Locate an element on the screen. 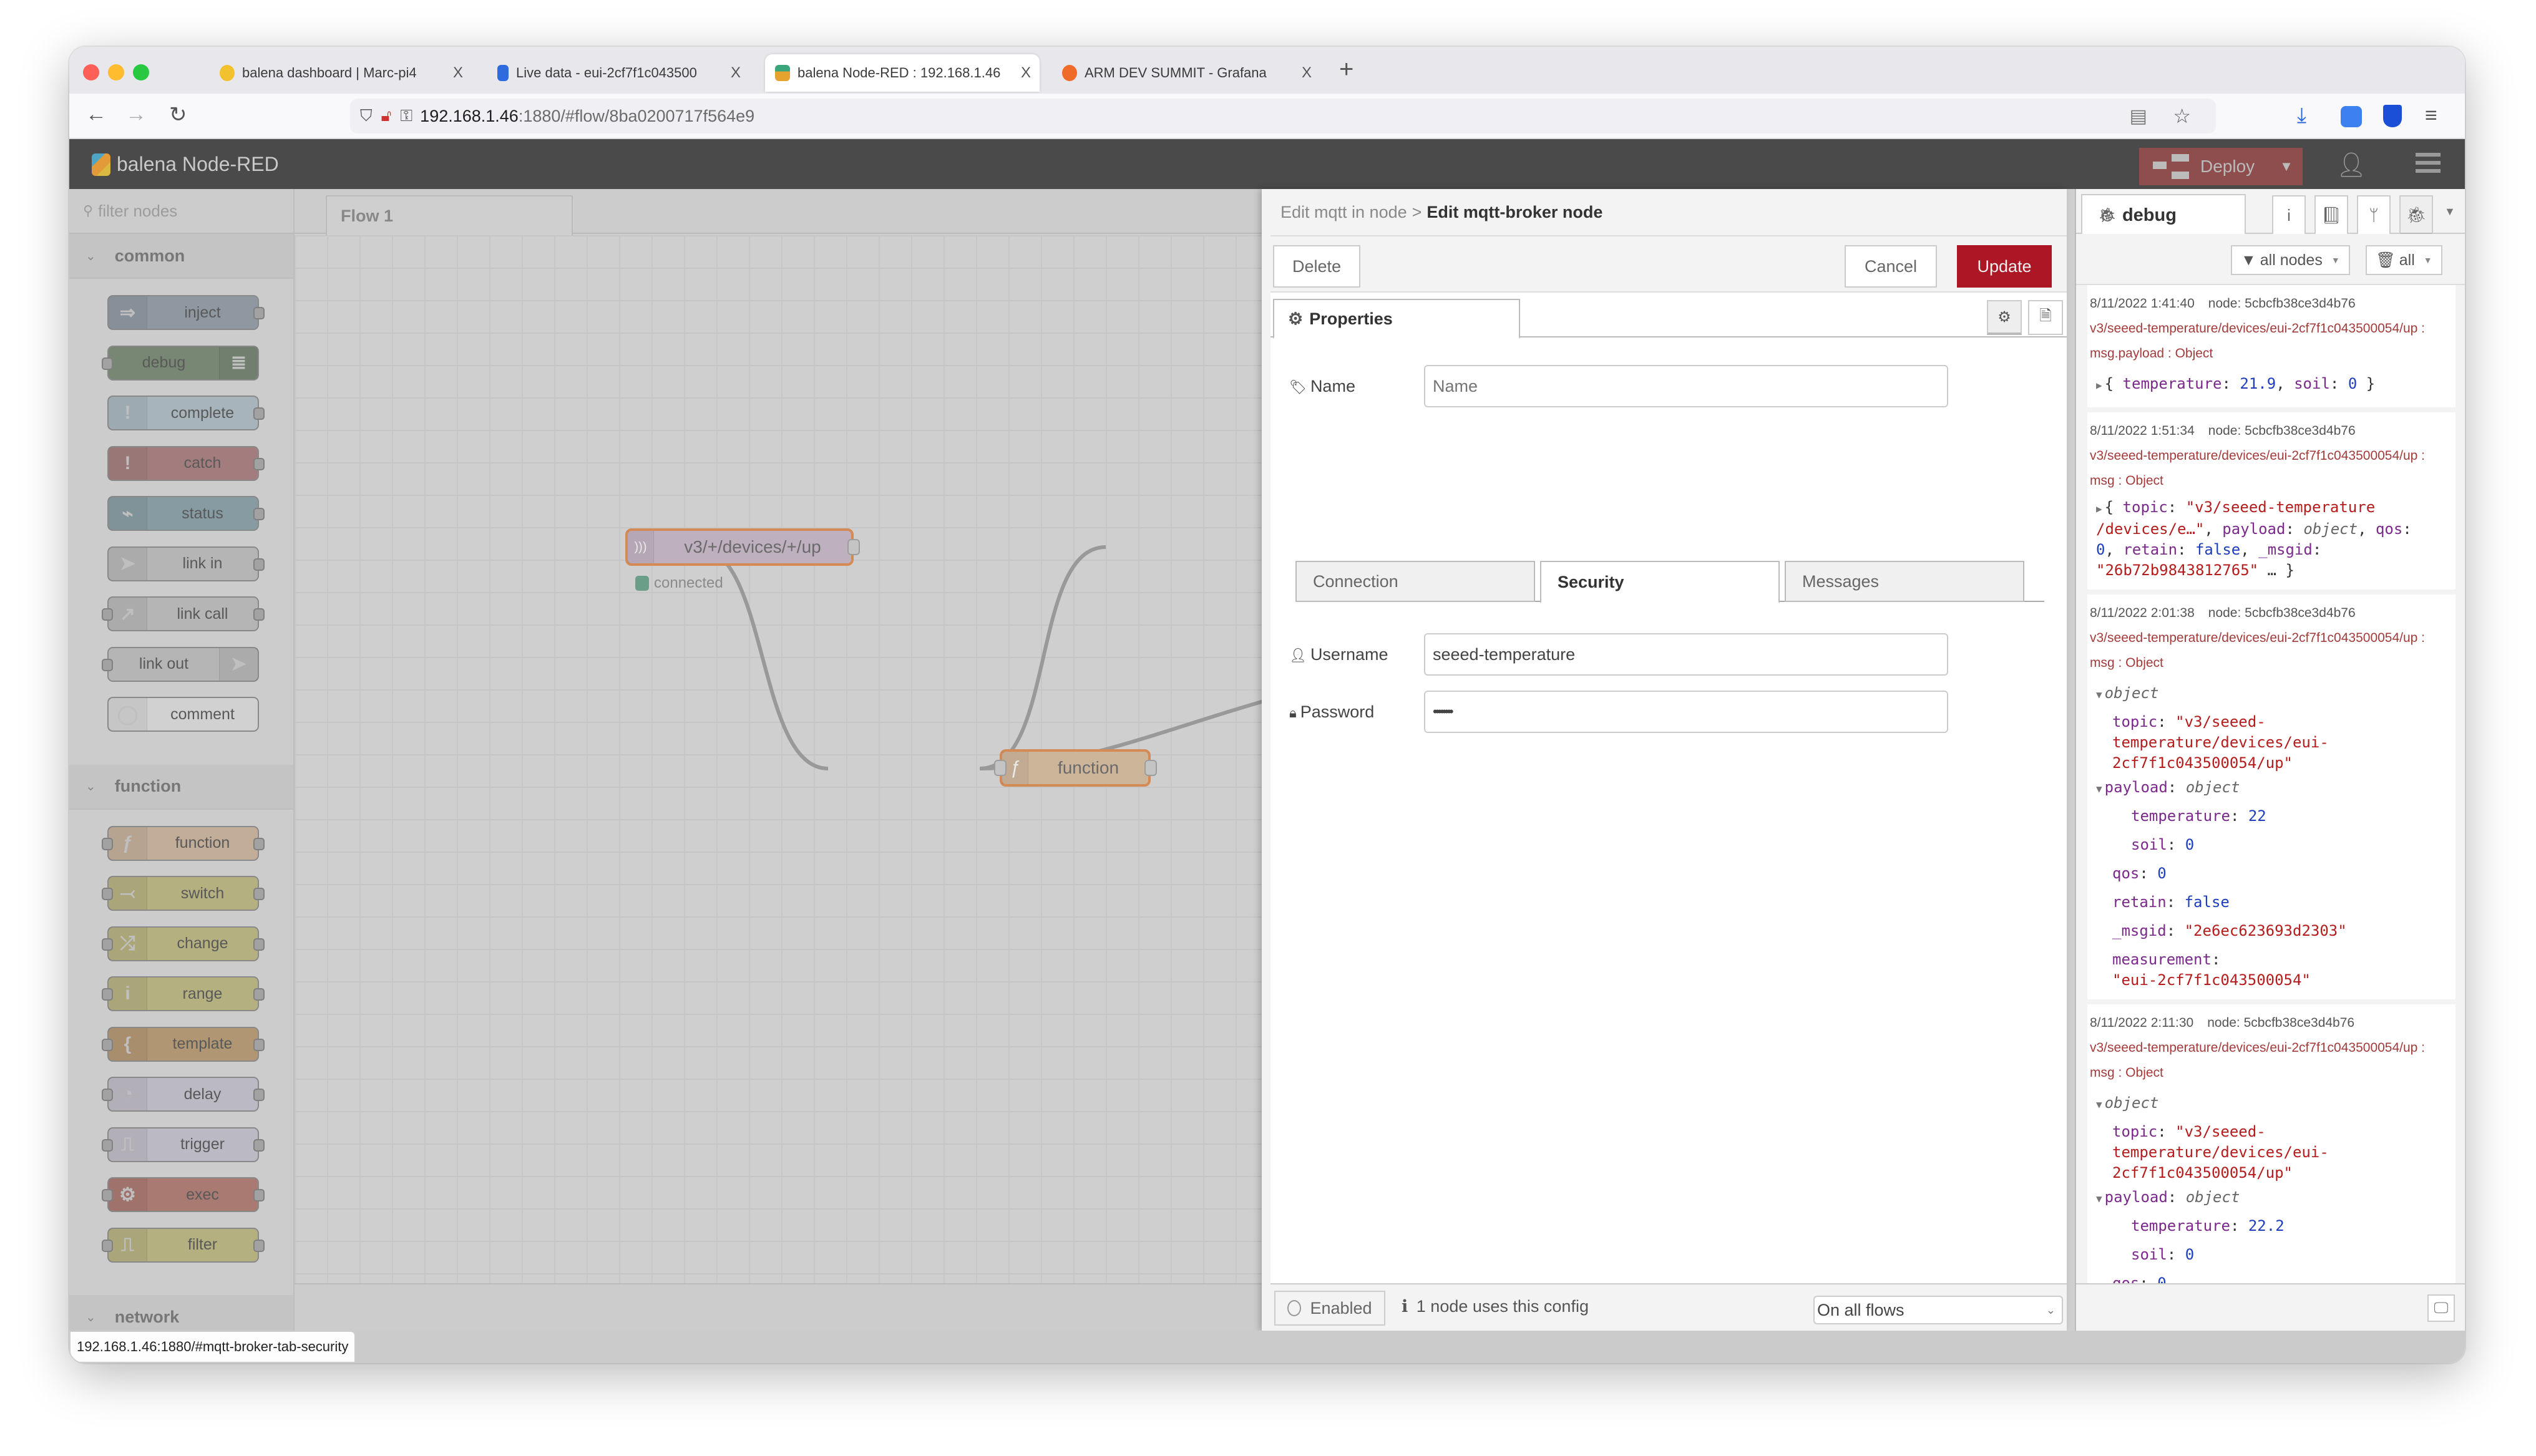 This screenshot has height=1456, width=2536. subtab-security: Security is located at coordinates (1660, 582).